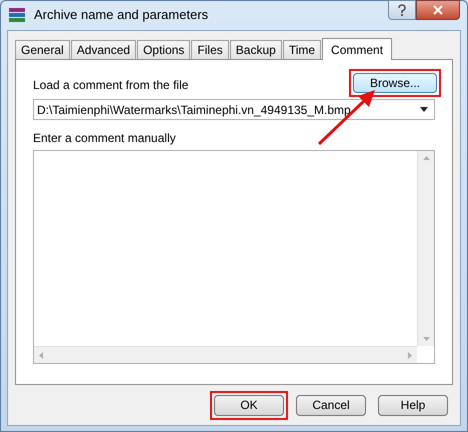 The width and height of the screenshot is (468, 432). What do you see at coordinates (225, 354) in the screenshot?
I see `horizontal-scrollbar` at bounding box center [225, 354].